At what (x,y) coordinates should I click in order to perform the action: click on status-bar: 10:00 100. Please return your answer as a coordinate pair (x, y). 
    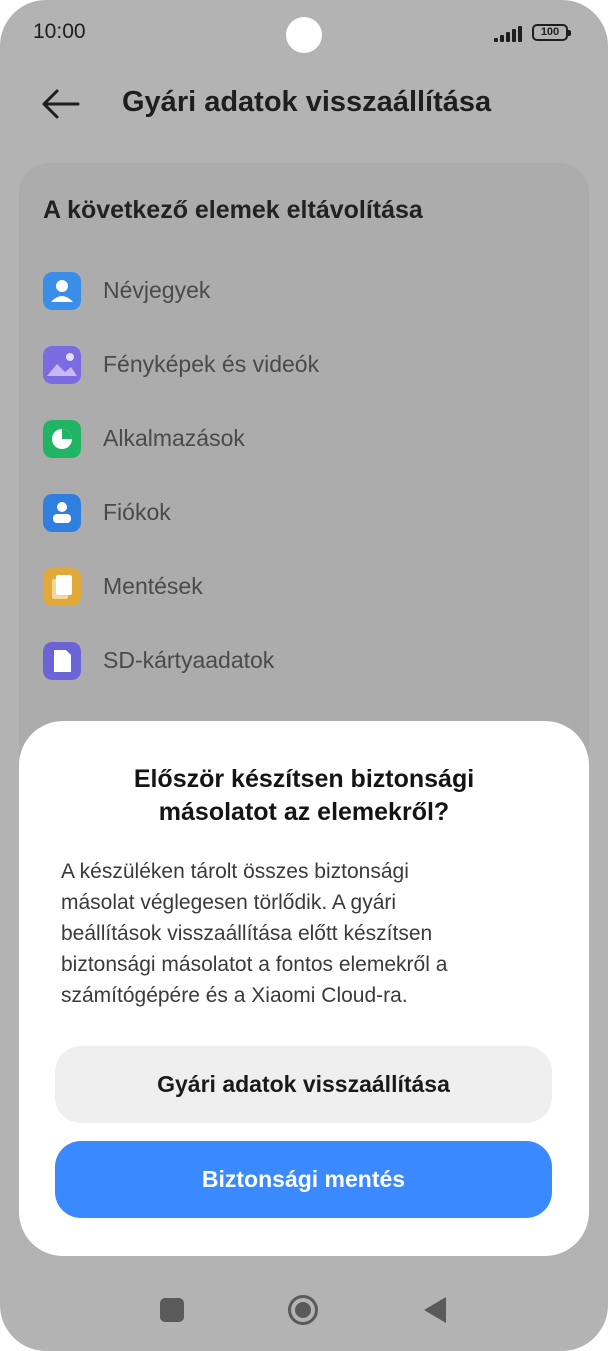
    Looking at the image, I should click on (304, 35).